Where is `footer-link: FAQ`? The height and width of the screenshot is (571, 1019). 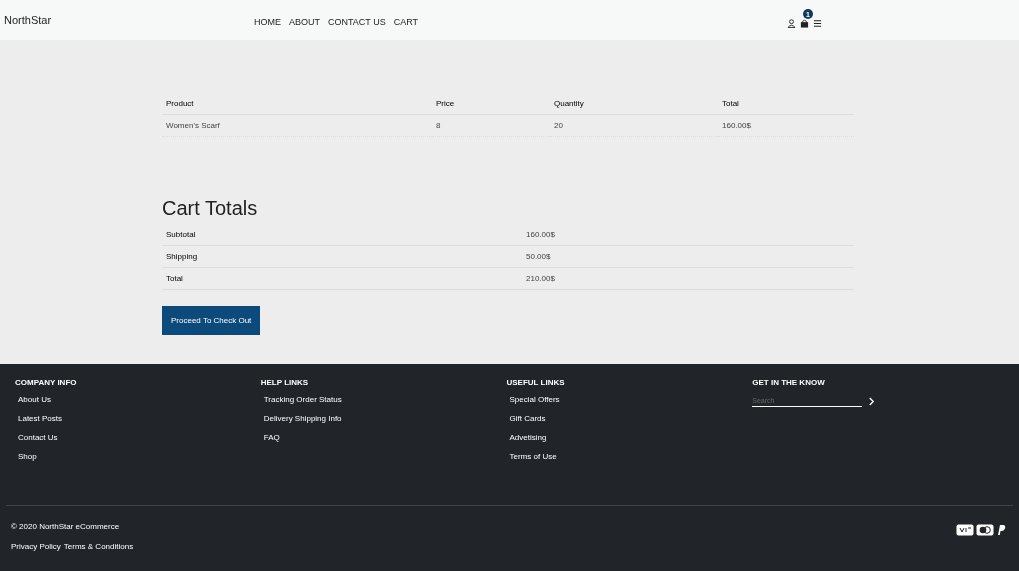 footer-link: FAQ is located at coordinates (271, 437).